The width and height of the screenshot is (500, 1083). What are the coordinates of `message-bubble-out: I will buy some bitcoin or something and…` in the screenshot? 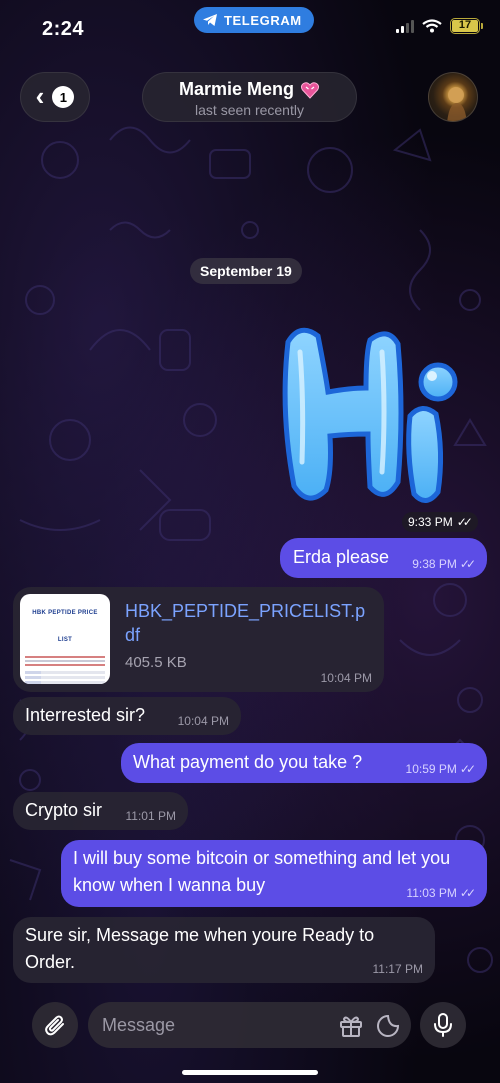 It's located at (274, 873).